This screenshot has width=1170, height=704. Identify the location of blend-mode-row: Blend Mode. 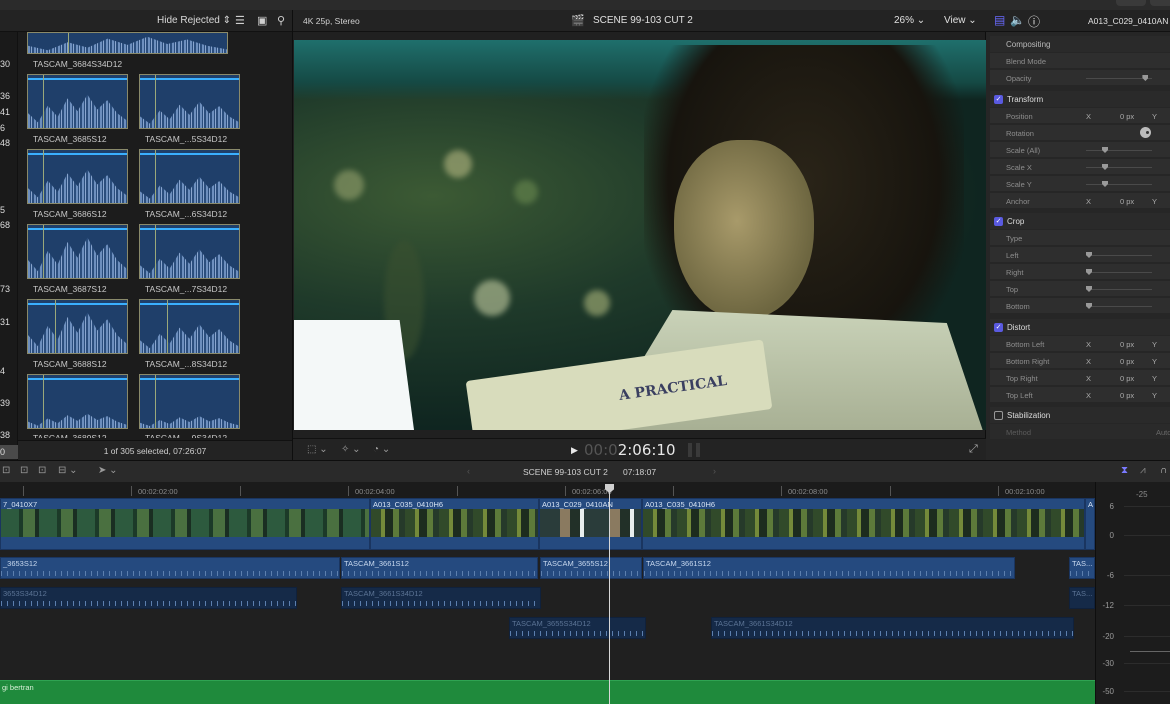
(1080, 61).